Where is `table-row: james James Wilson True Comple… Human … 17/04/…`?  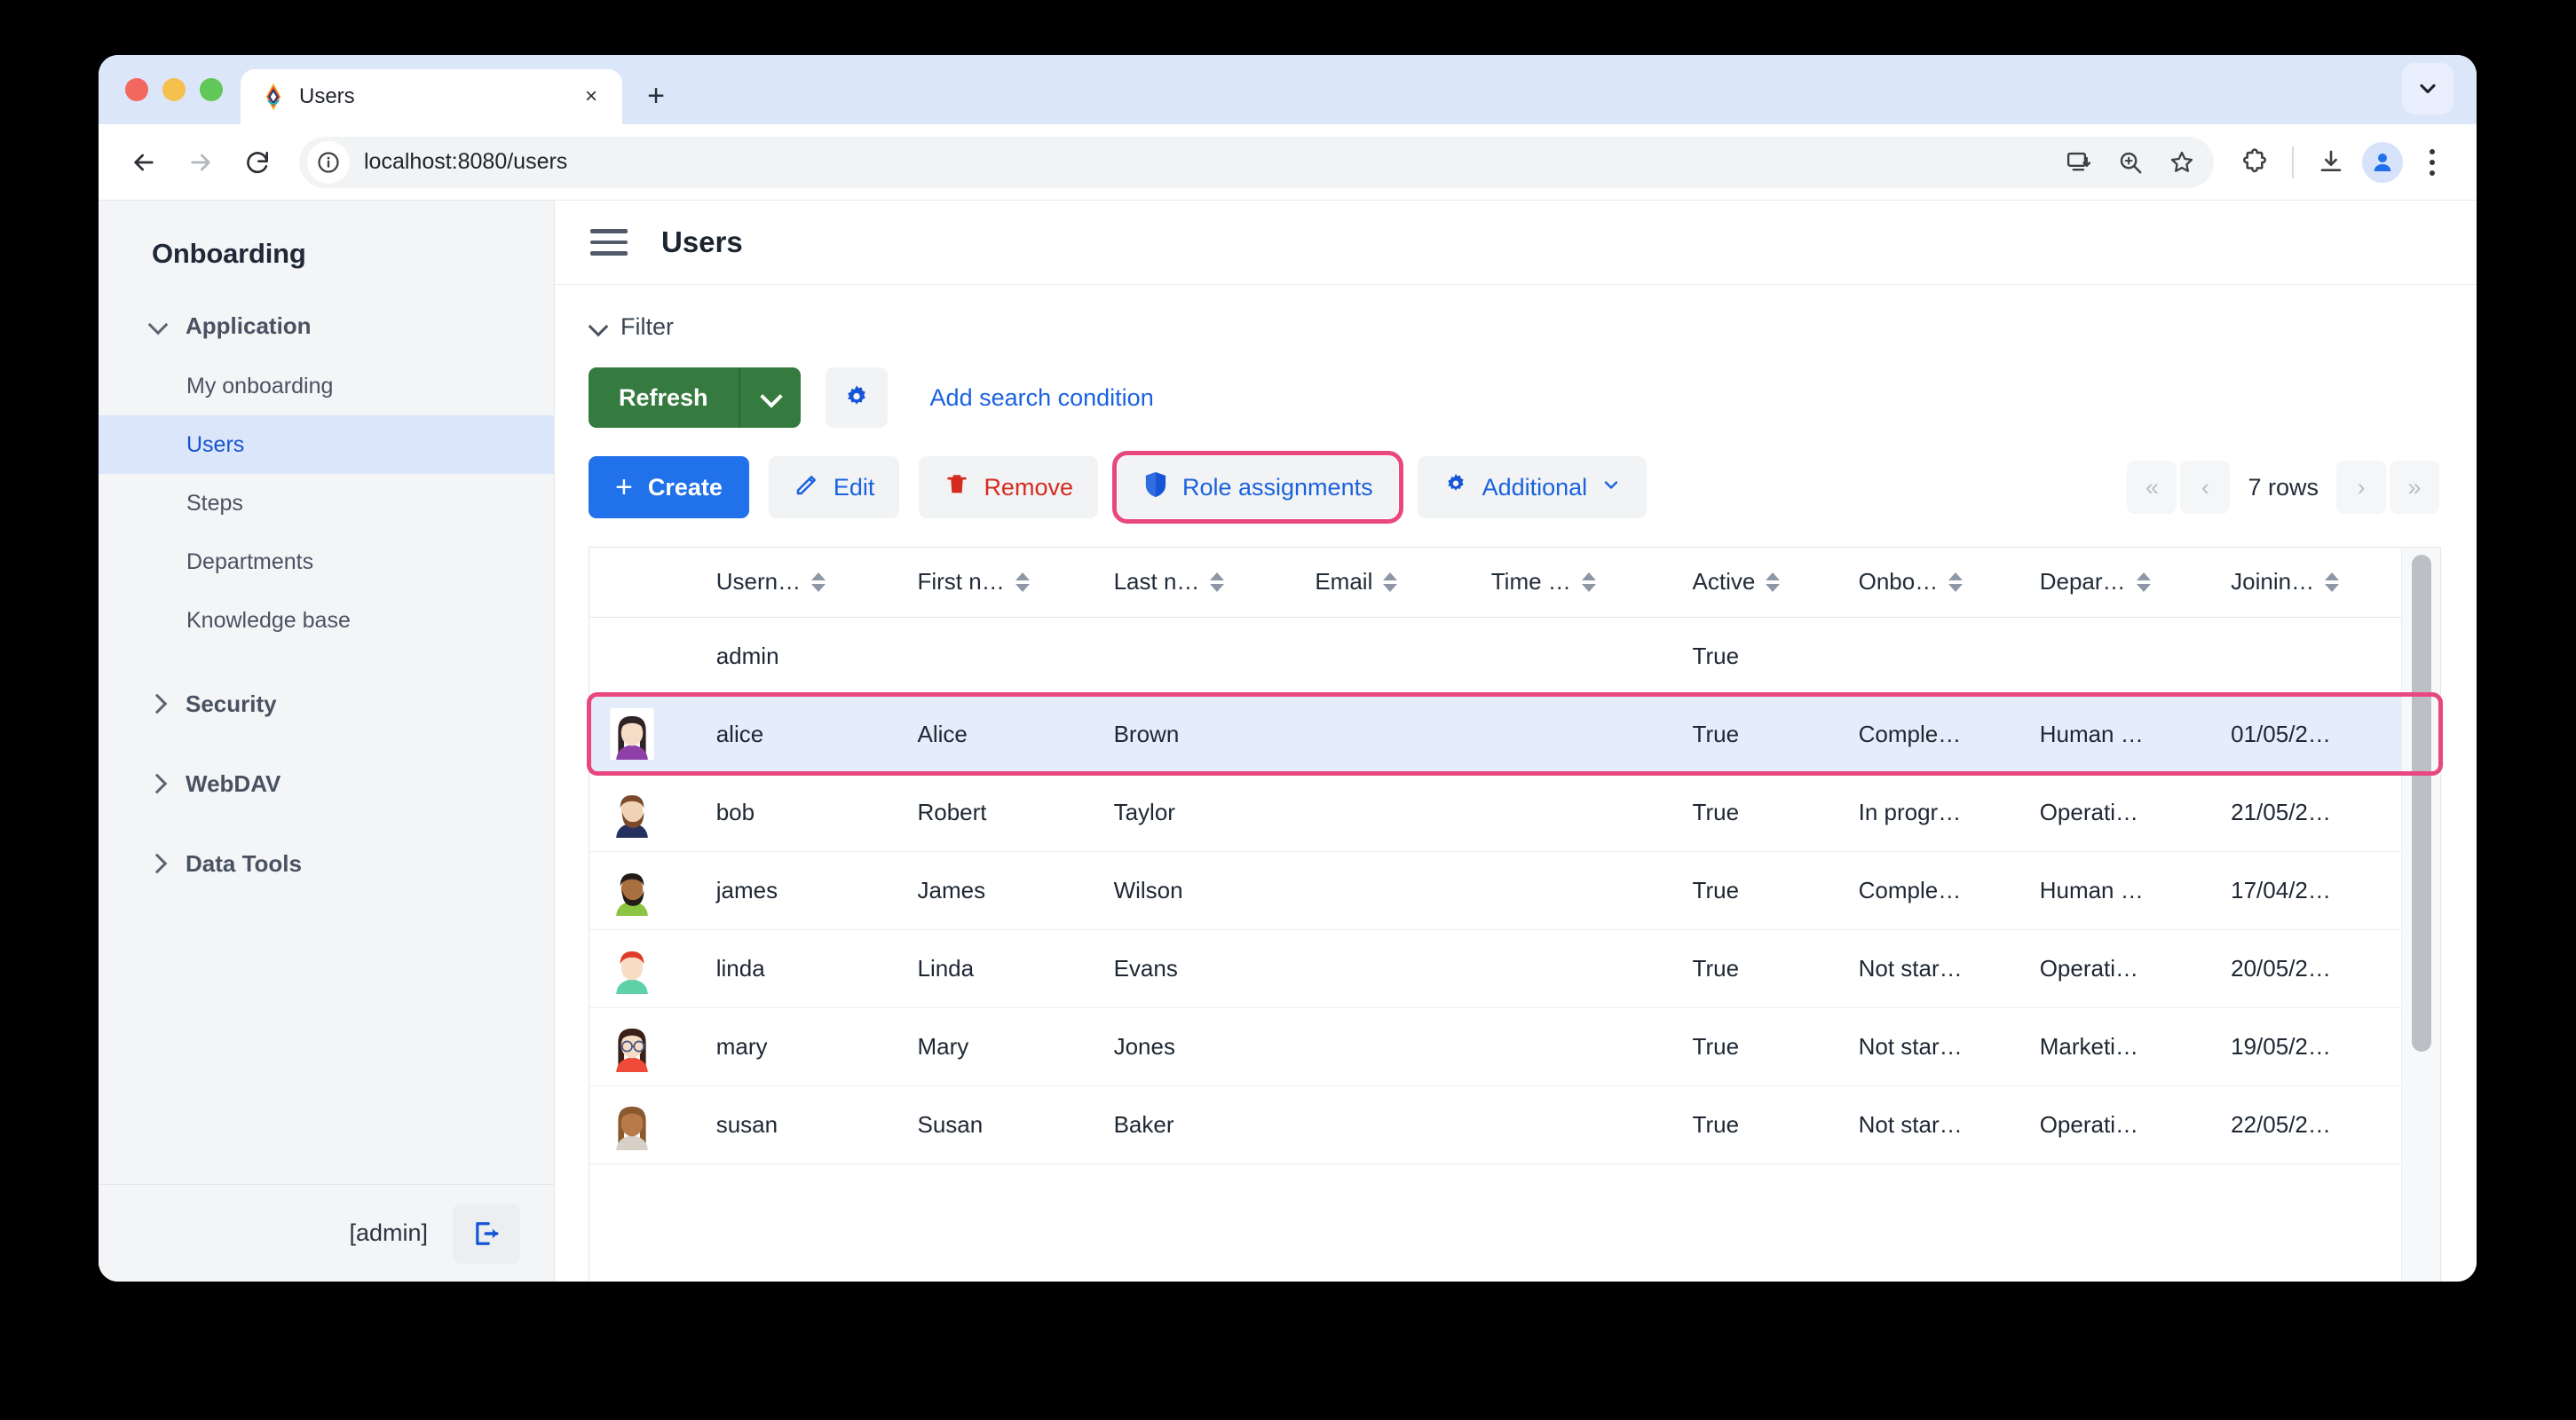
table-row: james James Wilson True Comple… Human … 17/04/… is located at coordinates (1495, 890).